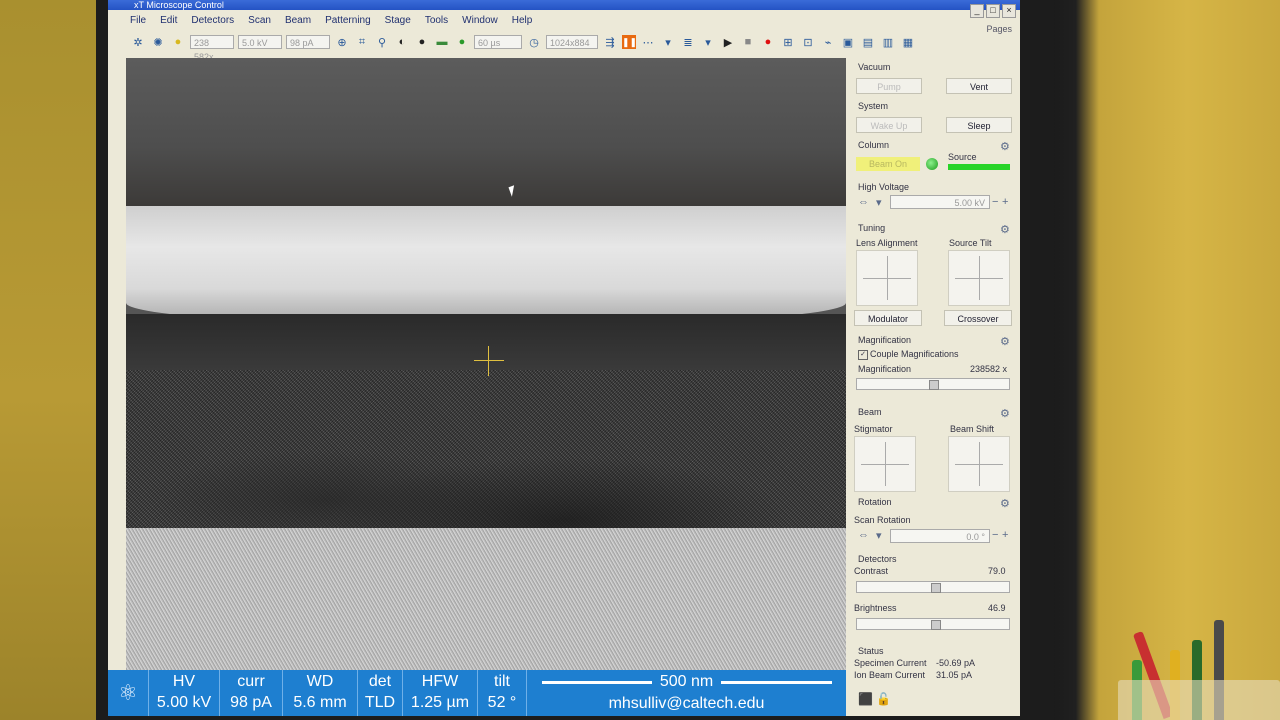  Describe the element at coordinates (879, 535) in the screenshot. I see `rotation-dropdown-icon: ▾` at that location.